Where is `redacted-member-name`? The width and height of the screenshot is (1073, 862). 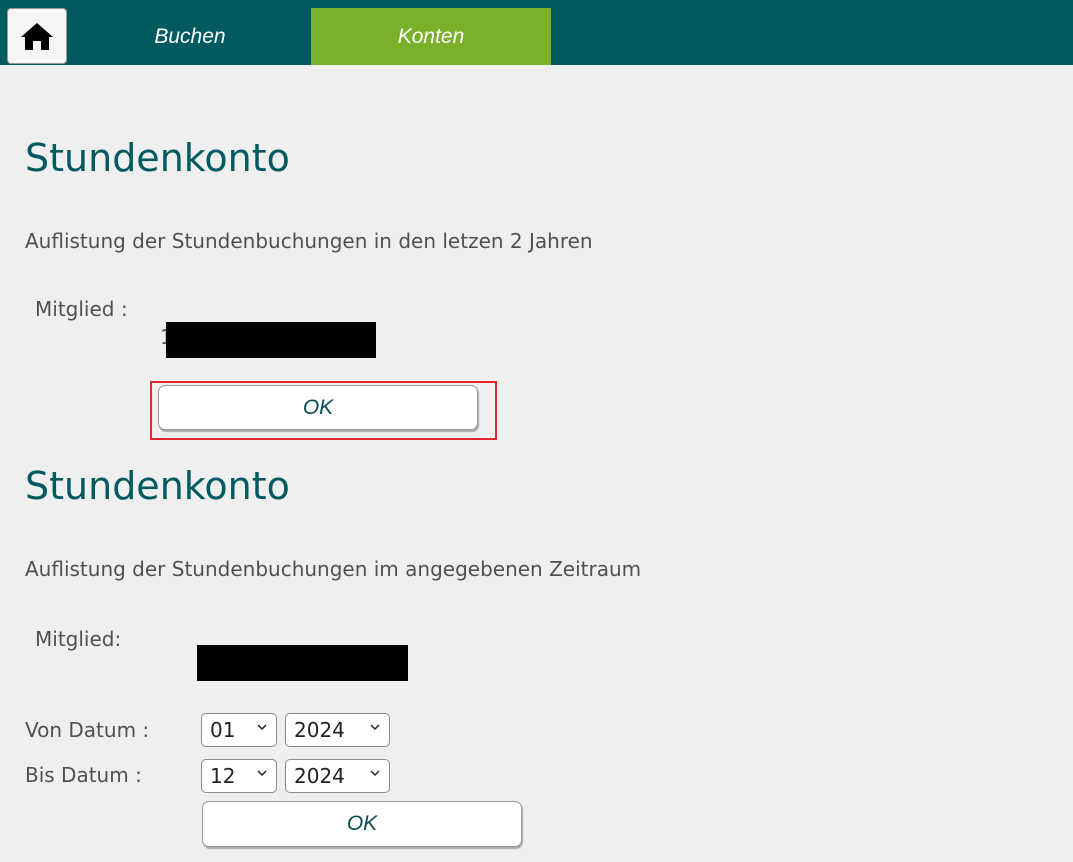
redacted-member-name is located at coordinates (271, 340).